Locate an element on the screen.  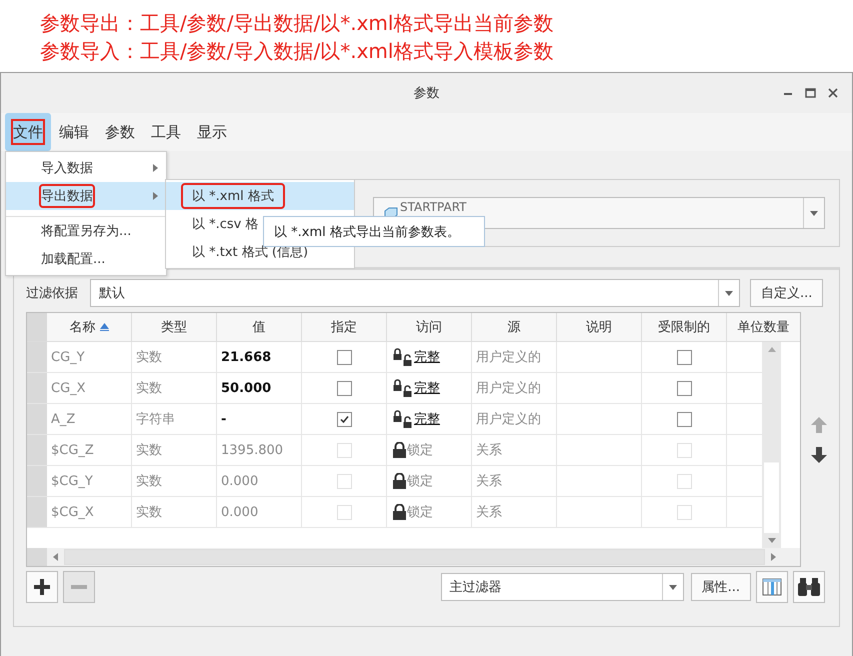
annotation-text: 参数导入：工具/参数/导入数据/以*.xml格式导入模板参数 is located at coordinates (297, 51).